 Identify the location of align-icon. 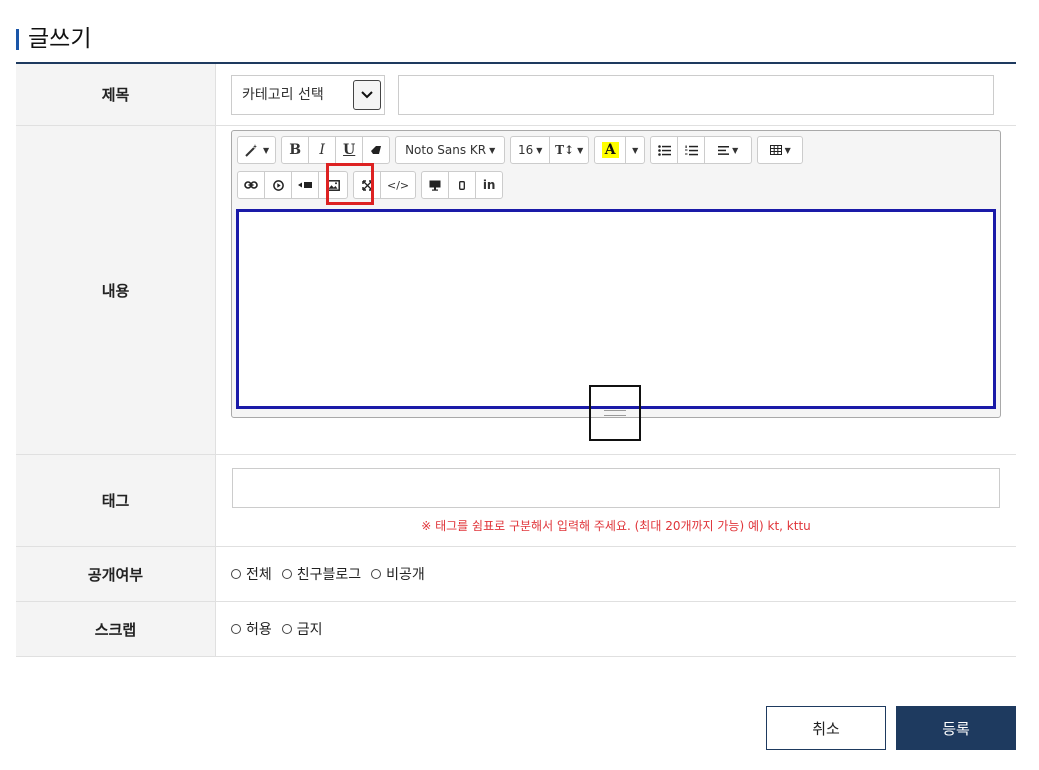
(724, 150).